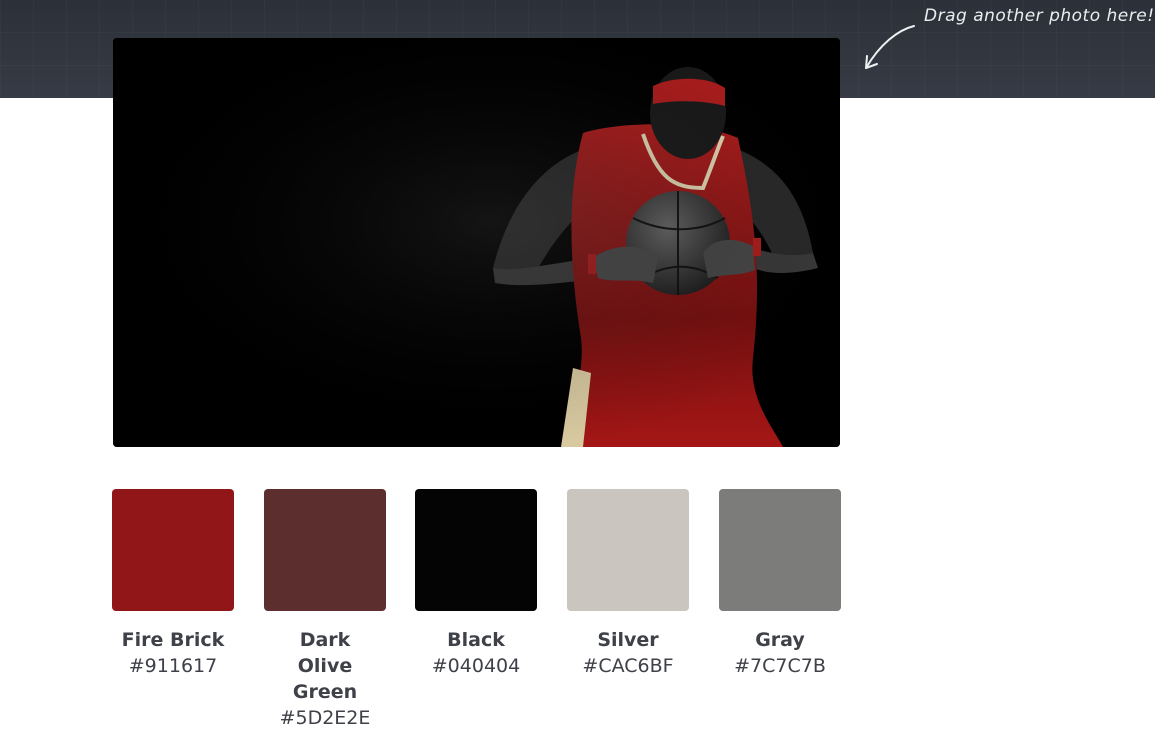 Image resolution: width=1155 pixels, height=732 pixels. What do you see at coordinates (628, 640) in the screenshot?
I see `color-name: Silver` at bounding box center [628, 640].